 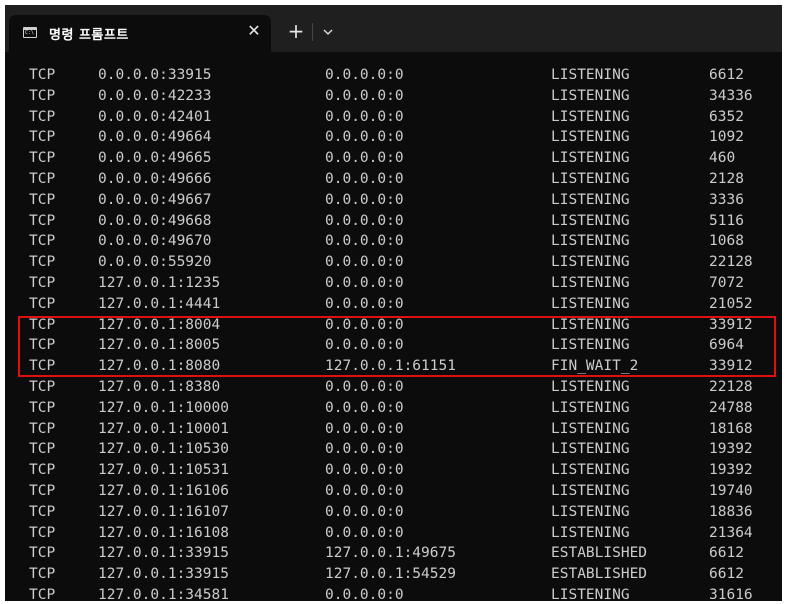 I want to click on new-tab-button: +, so click(x=296, y=32).